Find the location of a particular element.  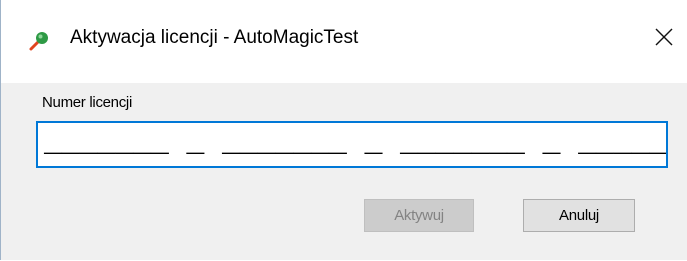

activate-button: Aktywuj is located at coordinates (419, 215).